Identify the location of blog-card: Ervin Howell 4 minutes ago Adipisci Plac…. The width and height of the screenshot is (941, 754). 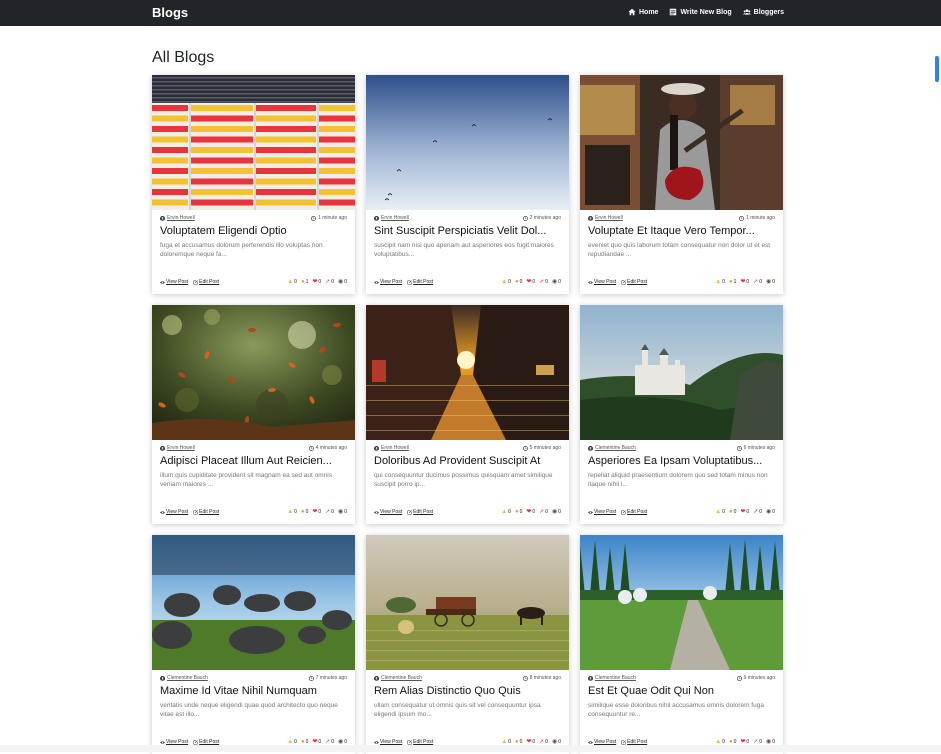
(253, 414).